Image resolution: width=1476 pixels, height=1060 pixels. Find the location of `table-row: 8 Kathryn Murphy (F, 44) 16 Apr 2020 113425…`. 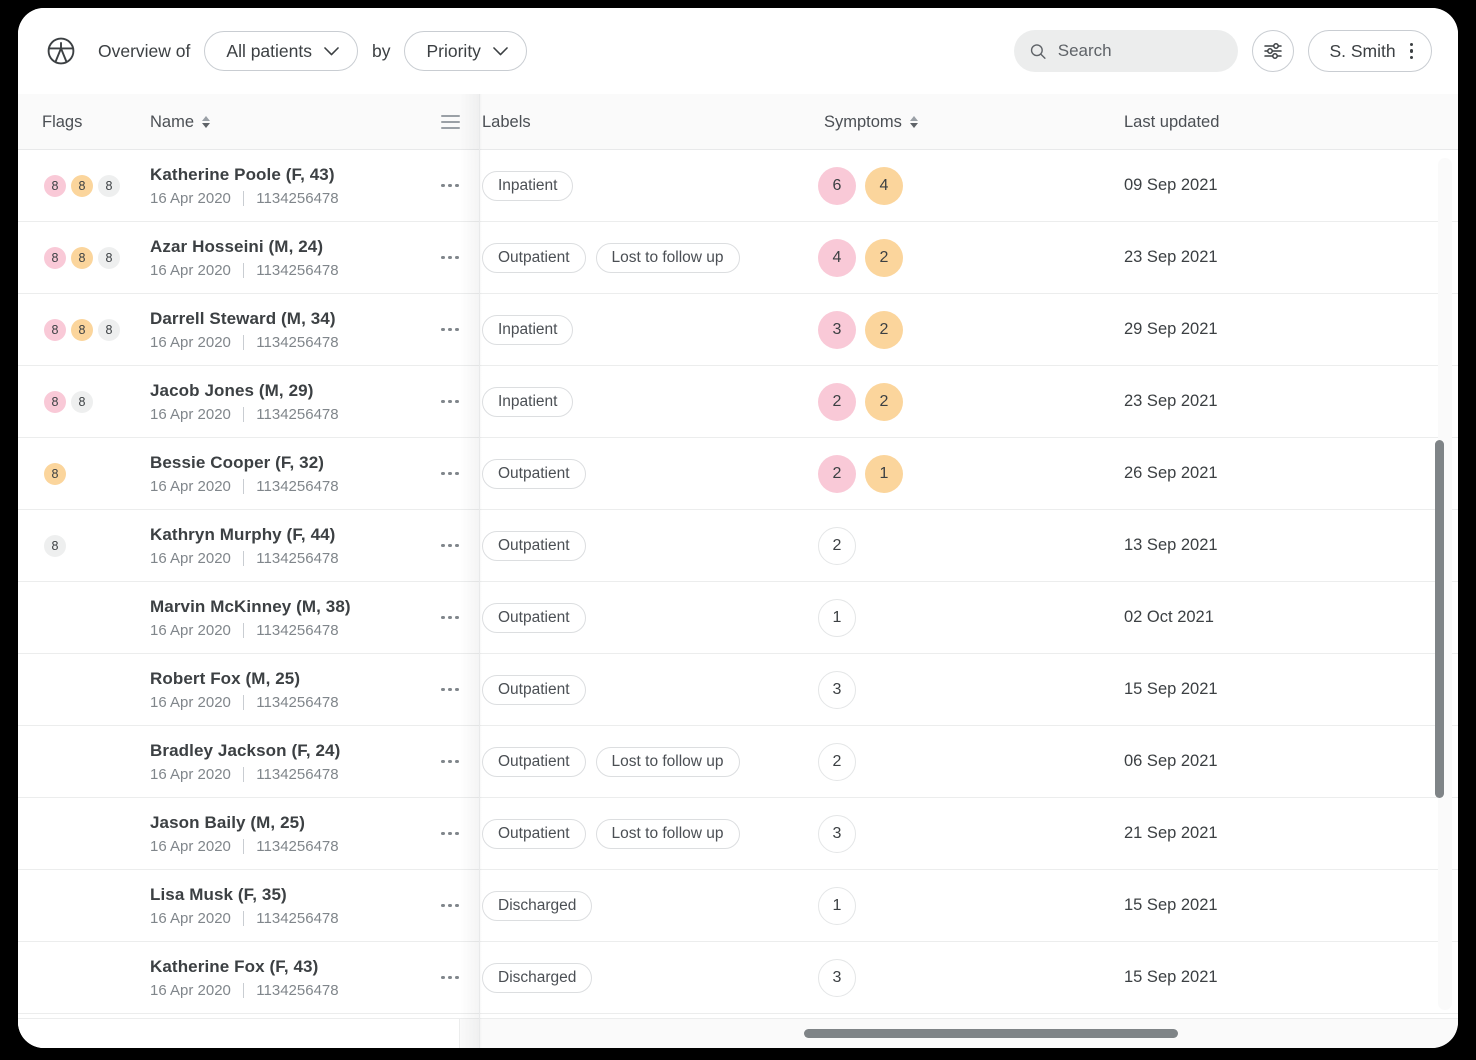

table-row: 8 Kathryn Murphy (F, 44) 16 Apr 2020 113425… is located at coordinates (738, 546).